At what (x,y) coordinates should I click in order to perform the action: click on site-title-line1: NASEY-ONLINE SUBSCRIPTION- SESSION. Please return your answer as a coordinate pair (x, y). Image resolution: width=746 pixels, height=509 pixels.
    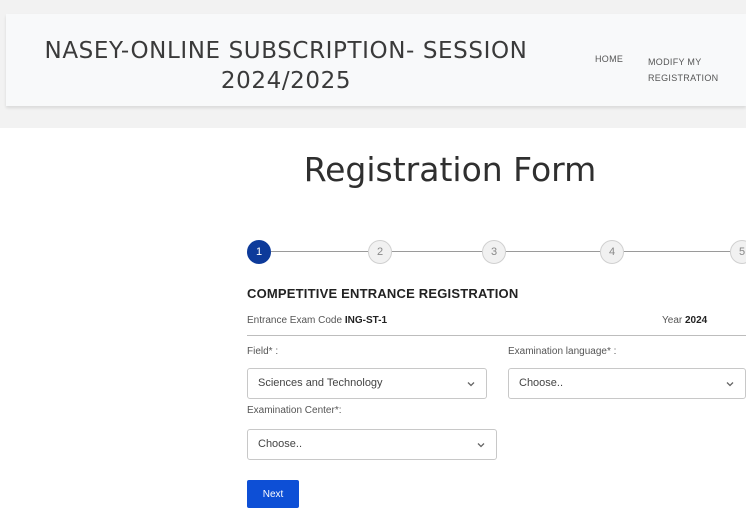
    Looking at the image, I should click on (286, 51).